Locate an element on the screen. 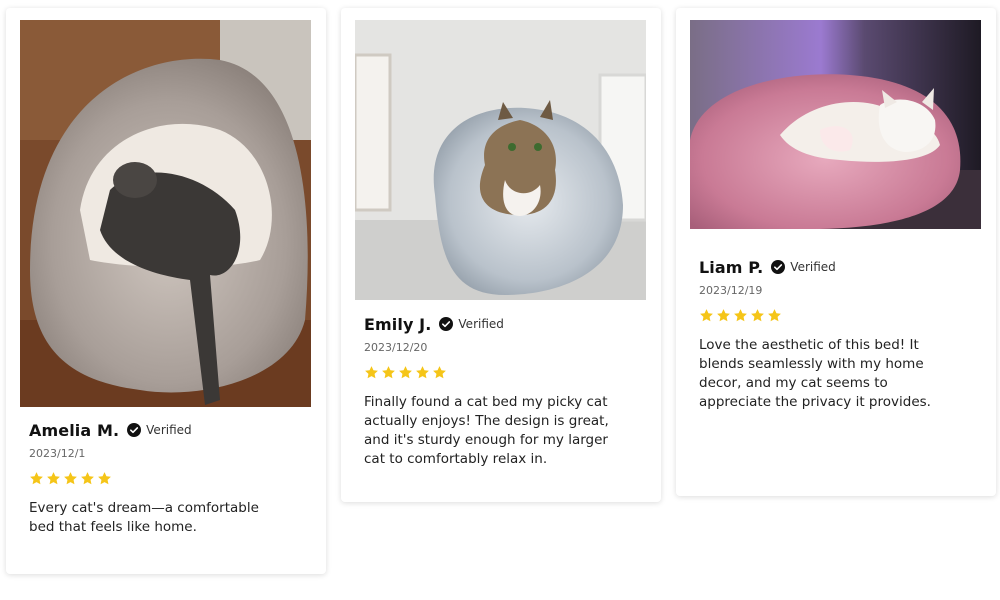  reviewer-name: Emily J. is located at coordinates (398, 324).